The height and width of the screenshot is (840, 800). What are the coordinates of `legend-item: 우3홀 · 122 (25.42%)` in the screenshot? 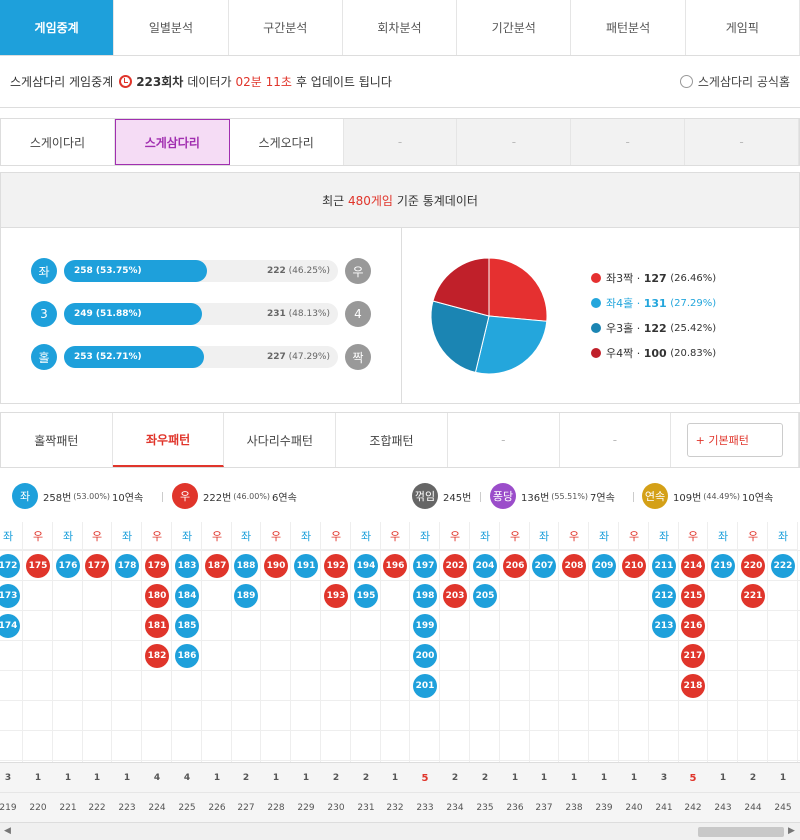 It's located at (653, 328).